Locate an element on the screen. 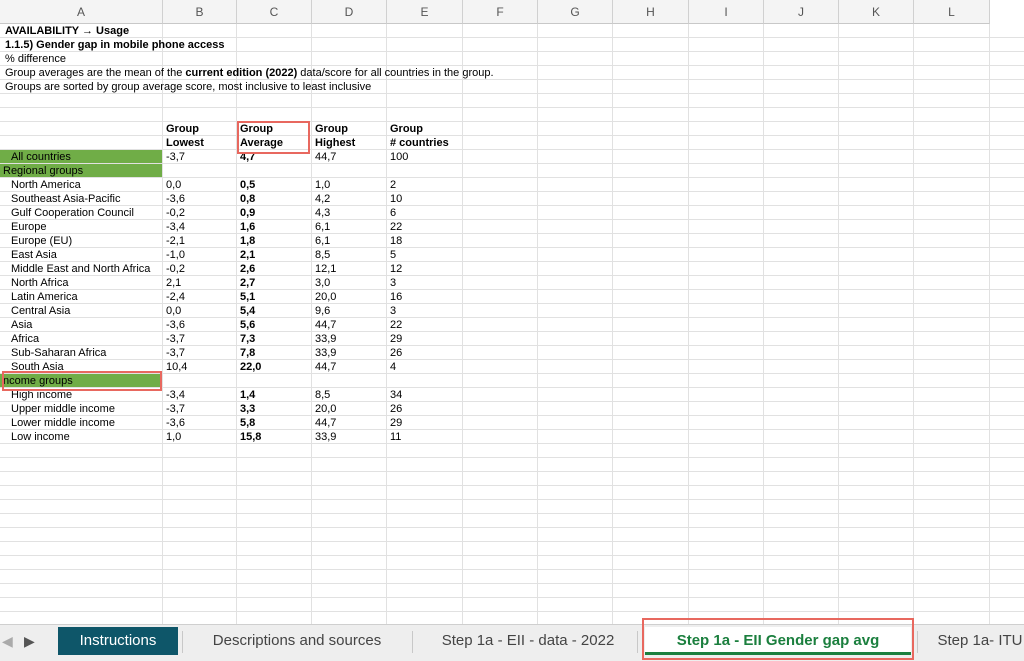  cell-avg: 5,1 is located at coordinates (274, 297).